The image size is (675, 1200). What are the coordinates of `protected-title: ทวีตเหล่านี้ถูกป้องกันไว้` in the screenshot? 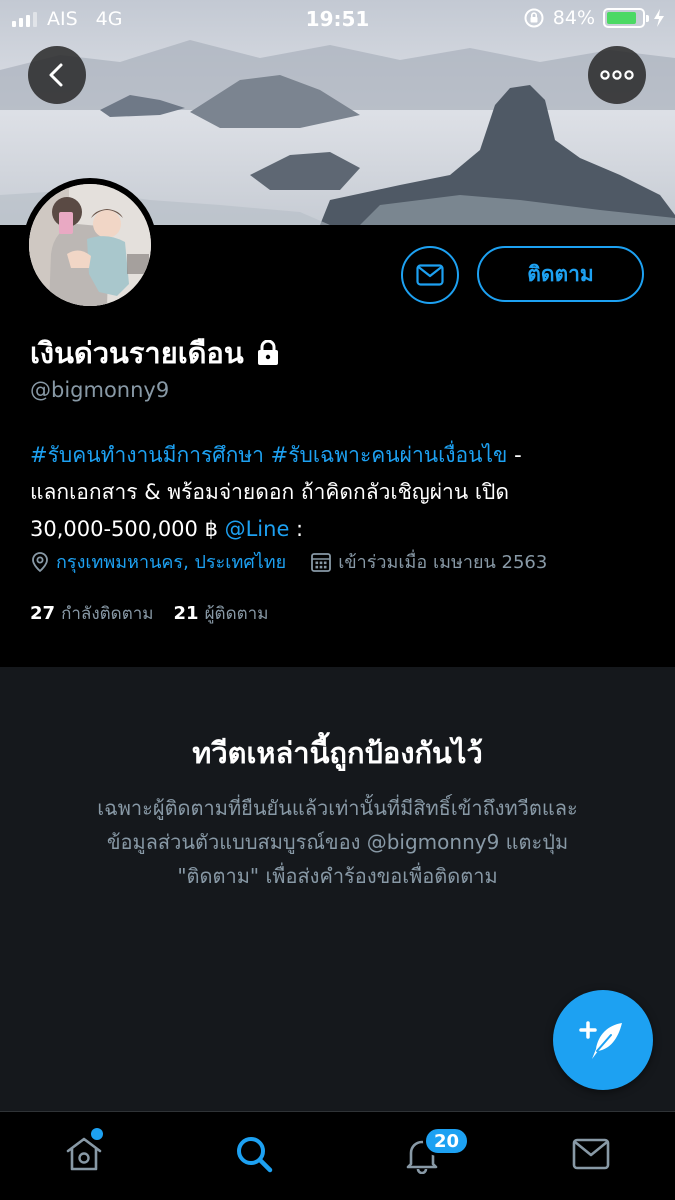 It's located at (337, 753).